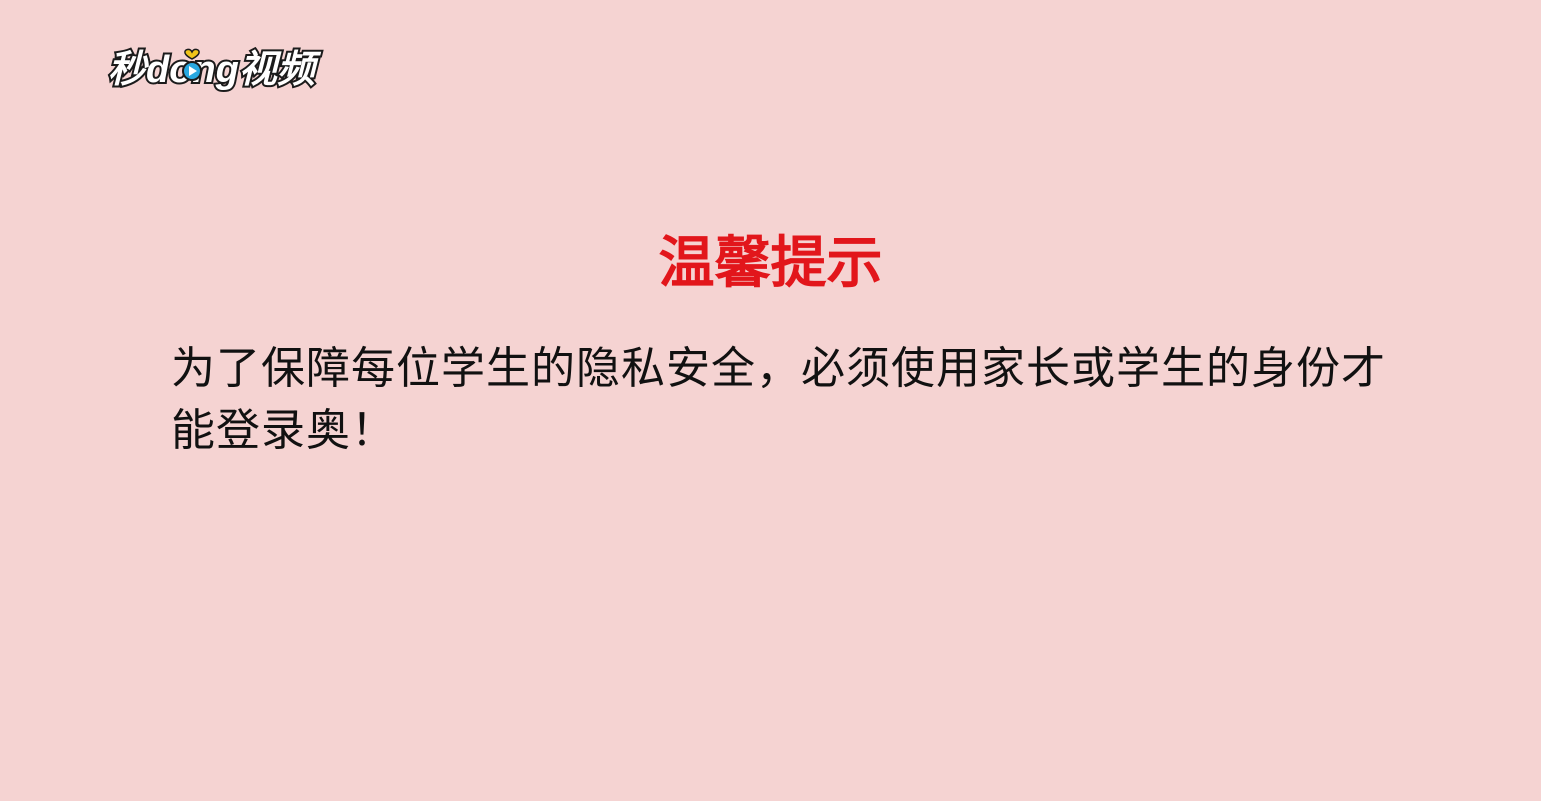  I want to click on play-icon, so click(192, 71).